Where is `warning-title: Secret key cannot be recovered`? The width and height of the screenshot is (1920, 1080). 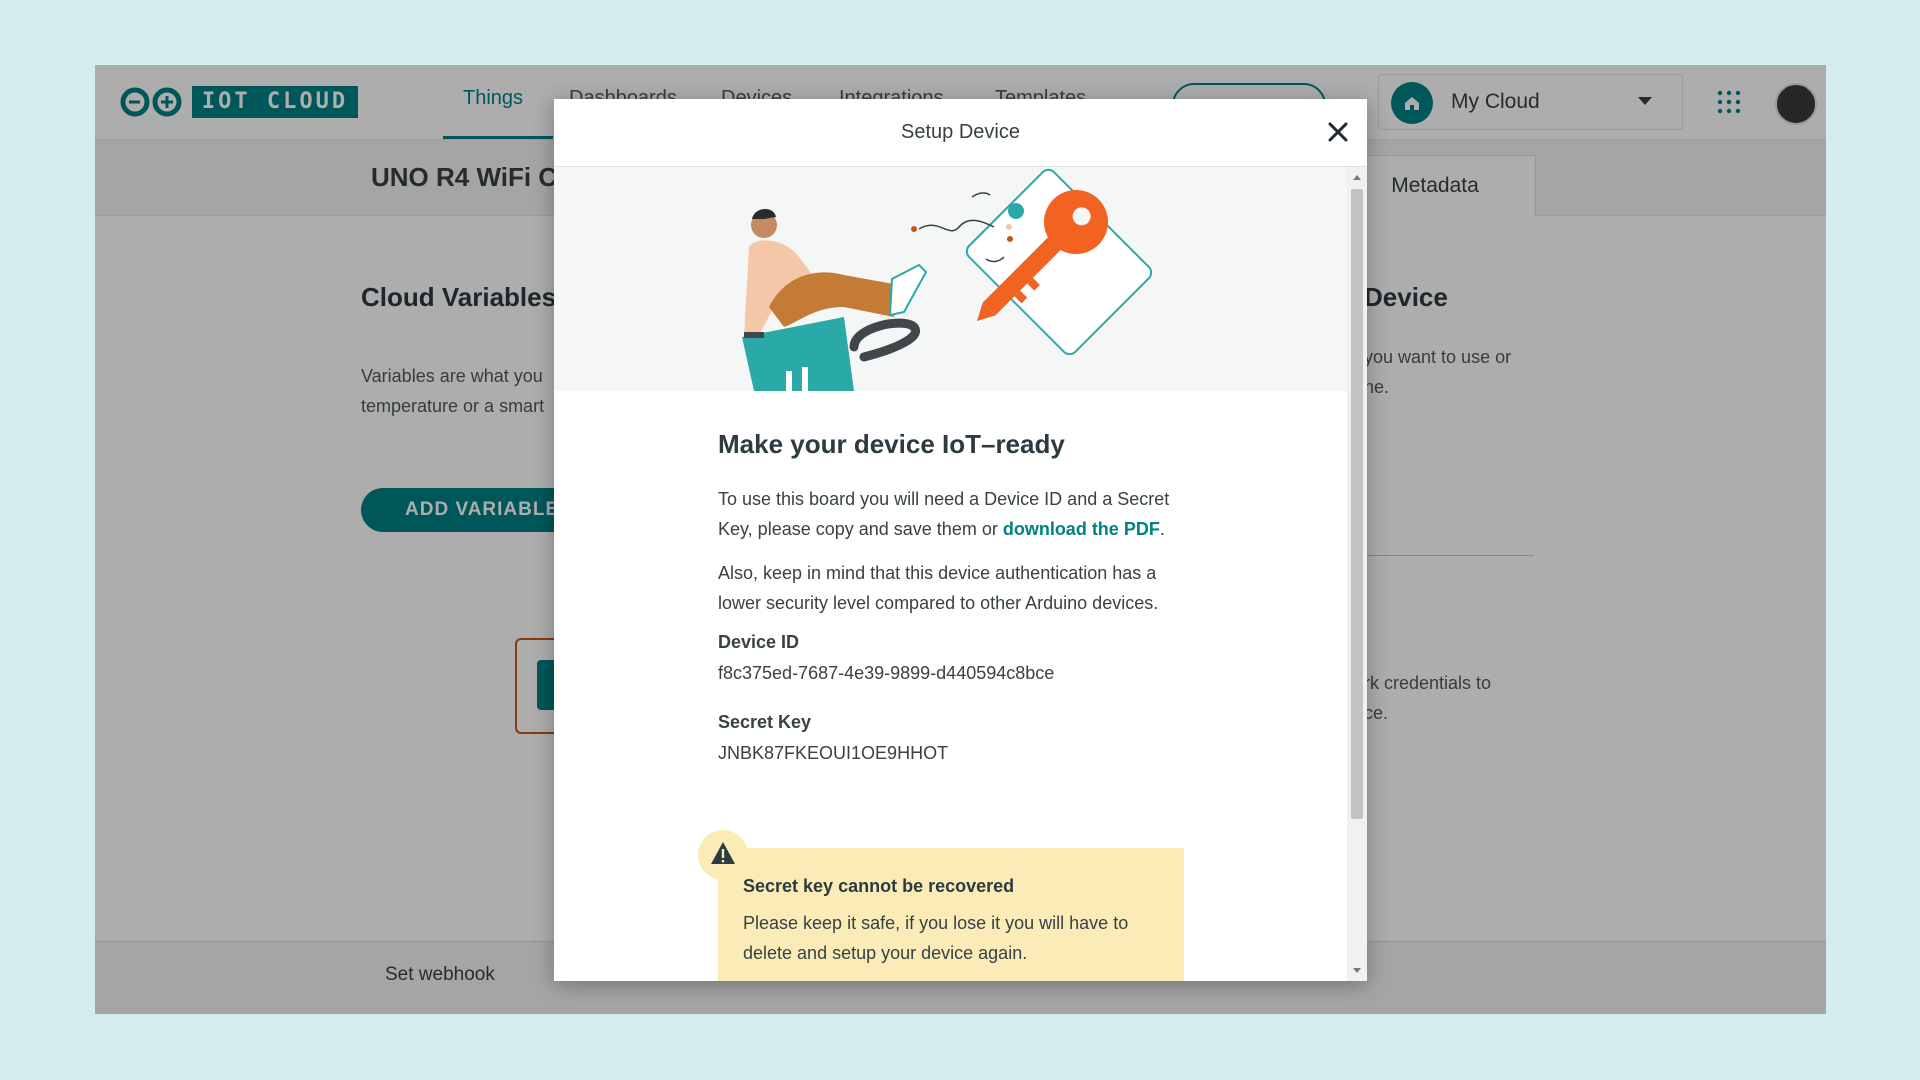 warning-title: Secret key cannot be recovered is located at coordinates (879, 886).